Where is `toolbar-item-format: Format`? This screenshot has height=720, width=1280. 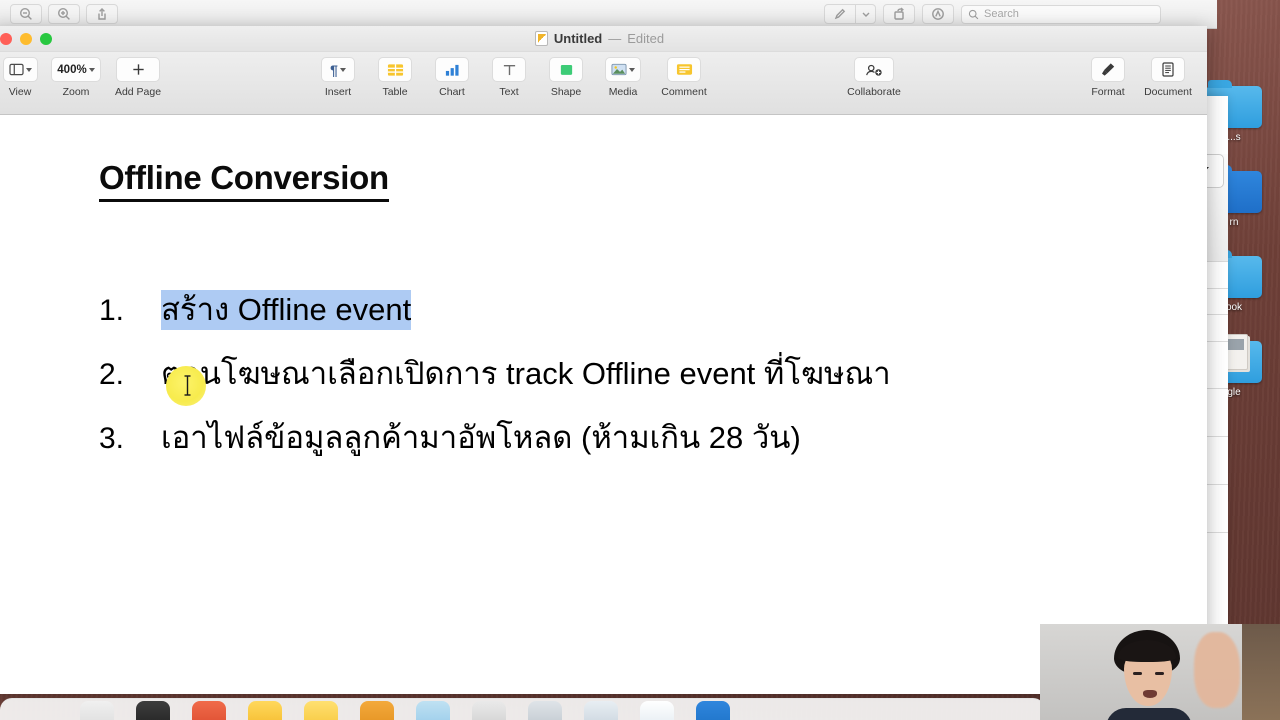 toolbar-item-format: Format is located at coordinates (1108, 77).